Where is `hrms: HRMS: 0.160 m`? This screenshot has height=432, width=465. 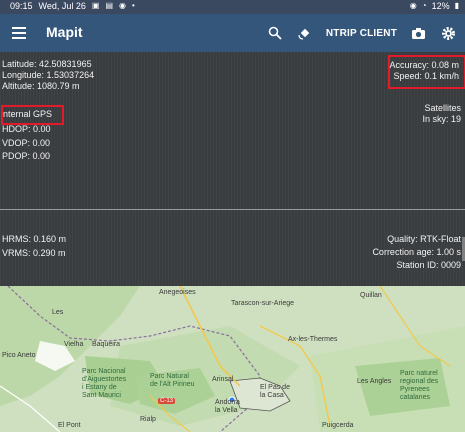
hrms: HRMS: 0.160 m is located at coordinates (34, 239).